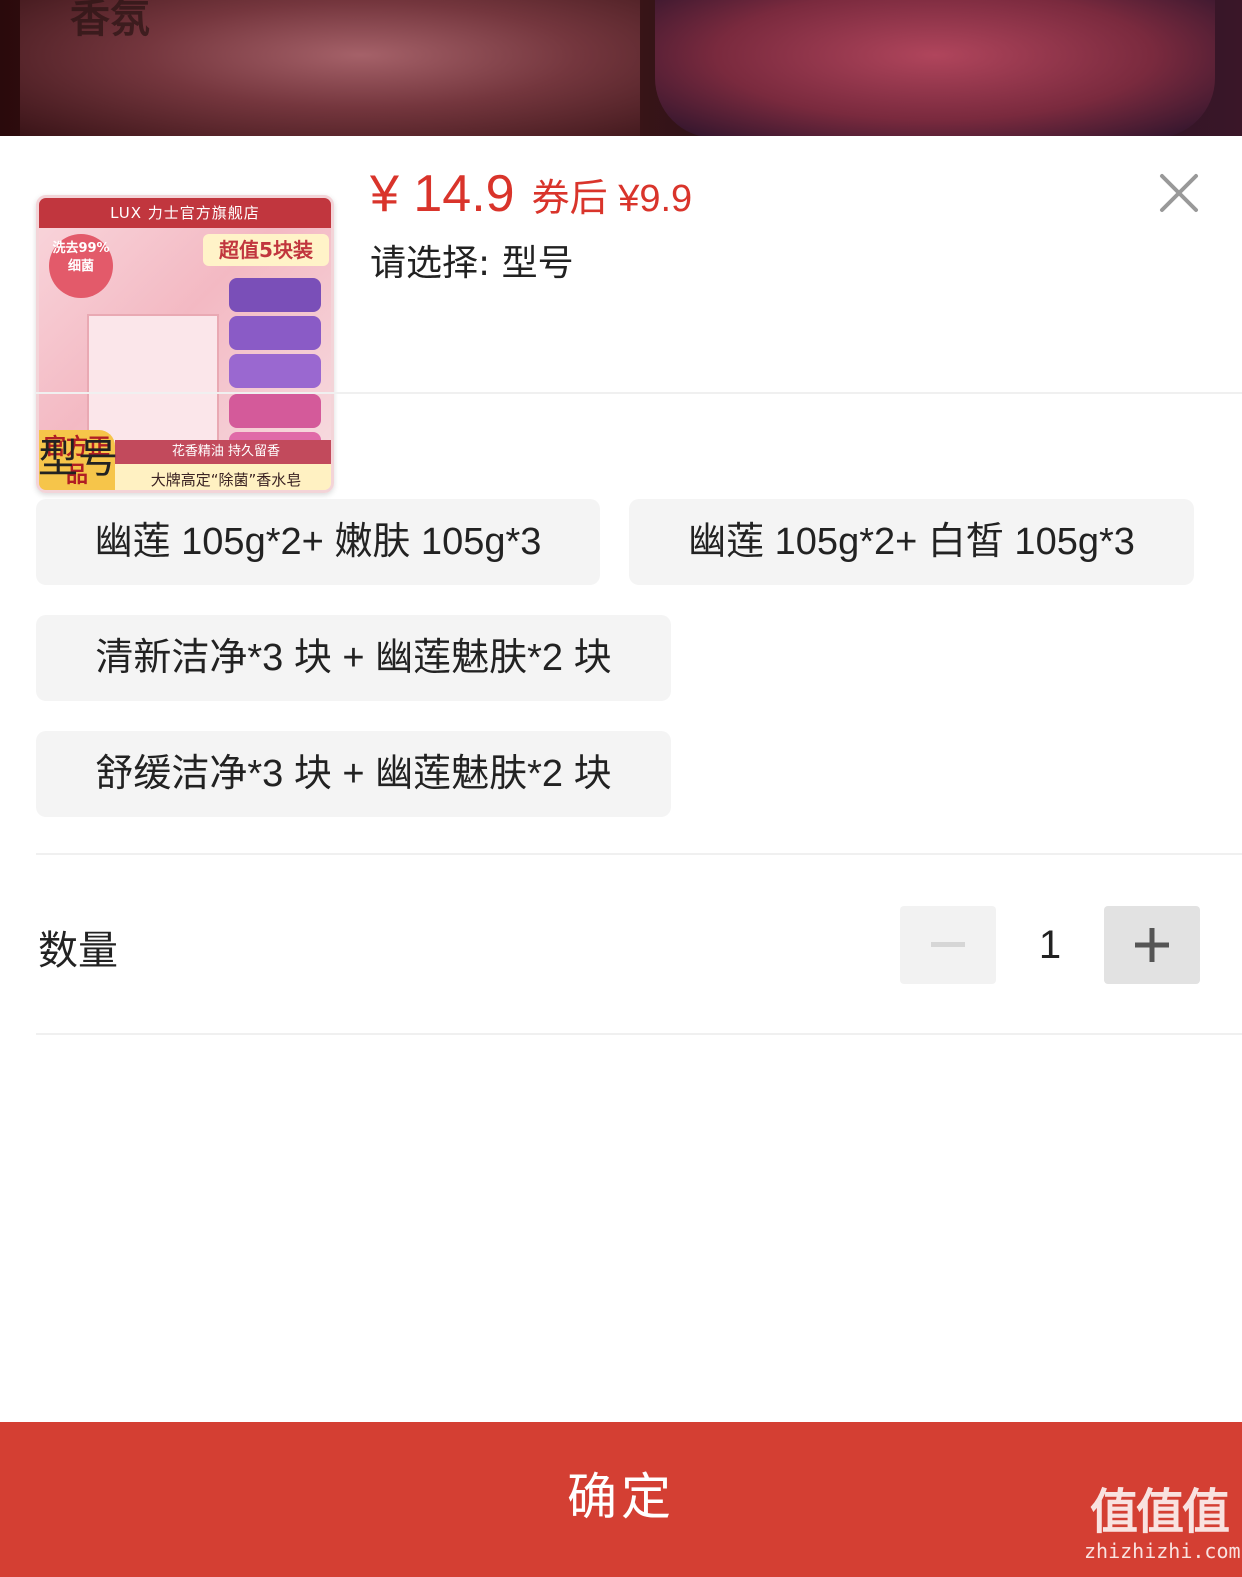 The width and height of the screenshot is (1242, 1577). Describe the element at coordinates (1162, 1551) in the screenshot. I see `watermark-url: zhizhizhi.com` at that location.